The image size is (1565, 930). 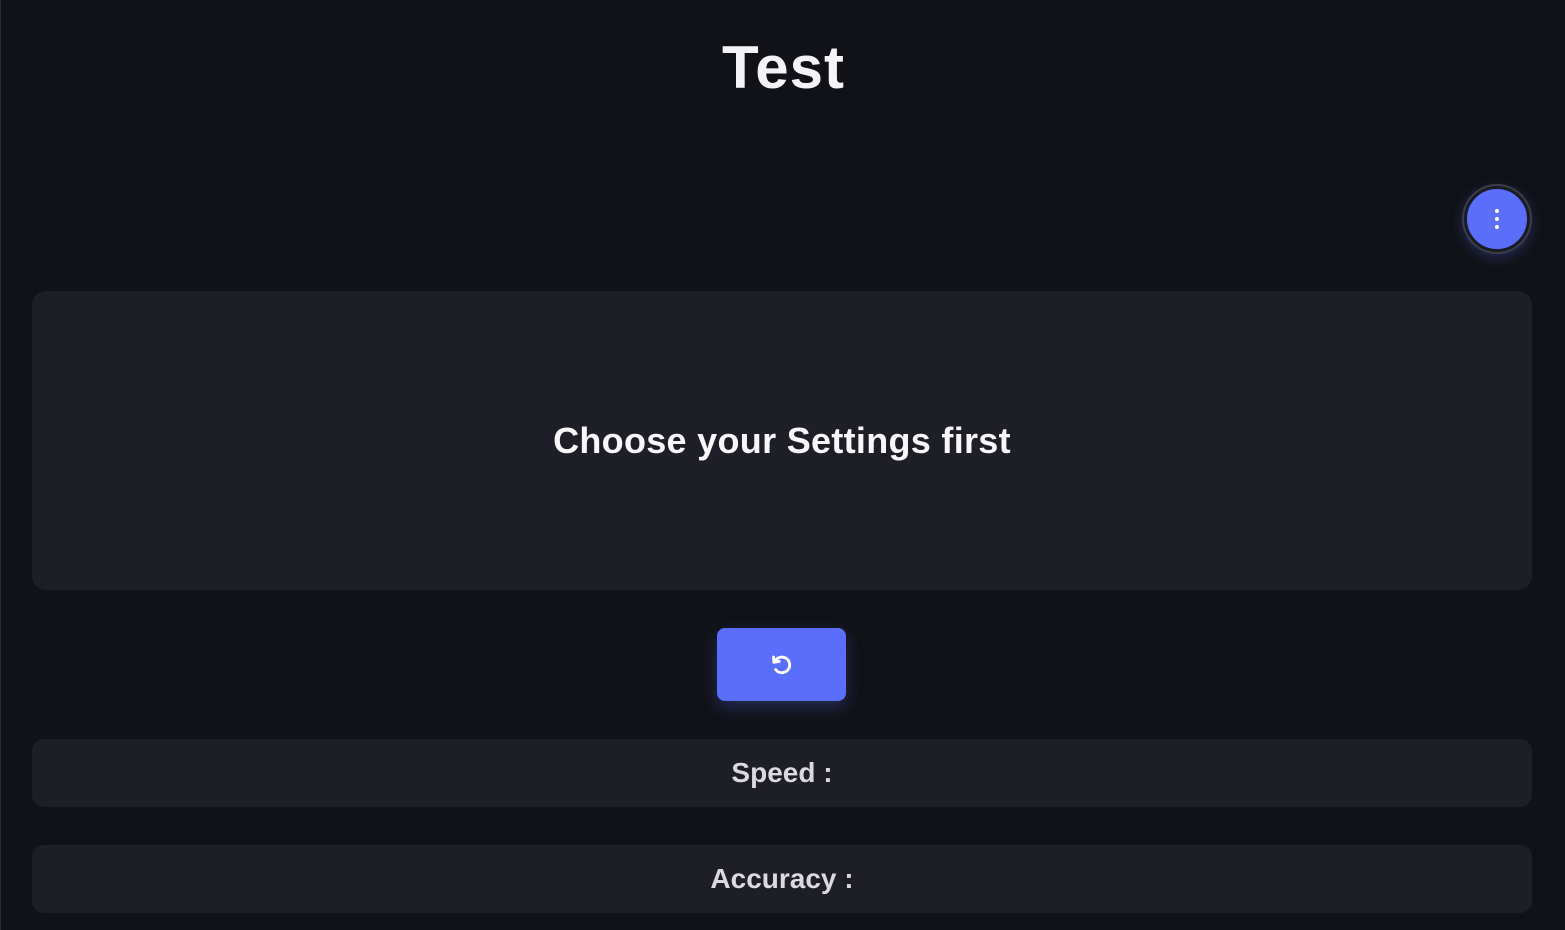 I want to click on accuracy-stat: Accuracy :, so click(x=782, y=879).